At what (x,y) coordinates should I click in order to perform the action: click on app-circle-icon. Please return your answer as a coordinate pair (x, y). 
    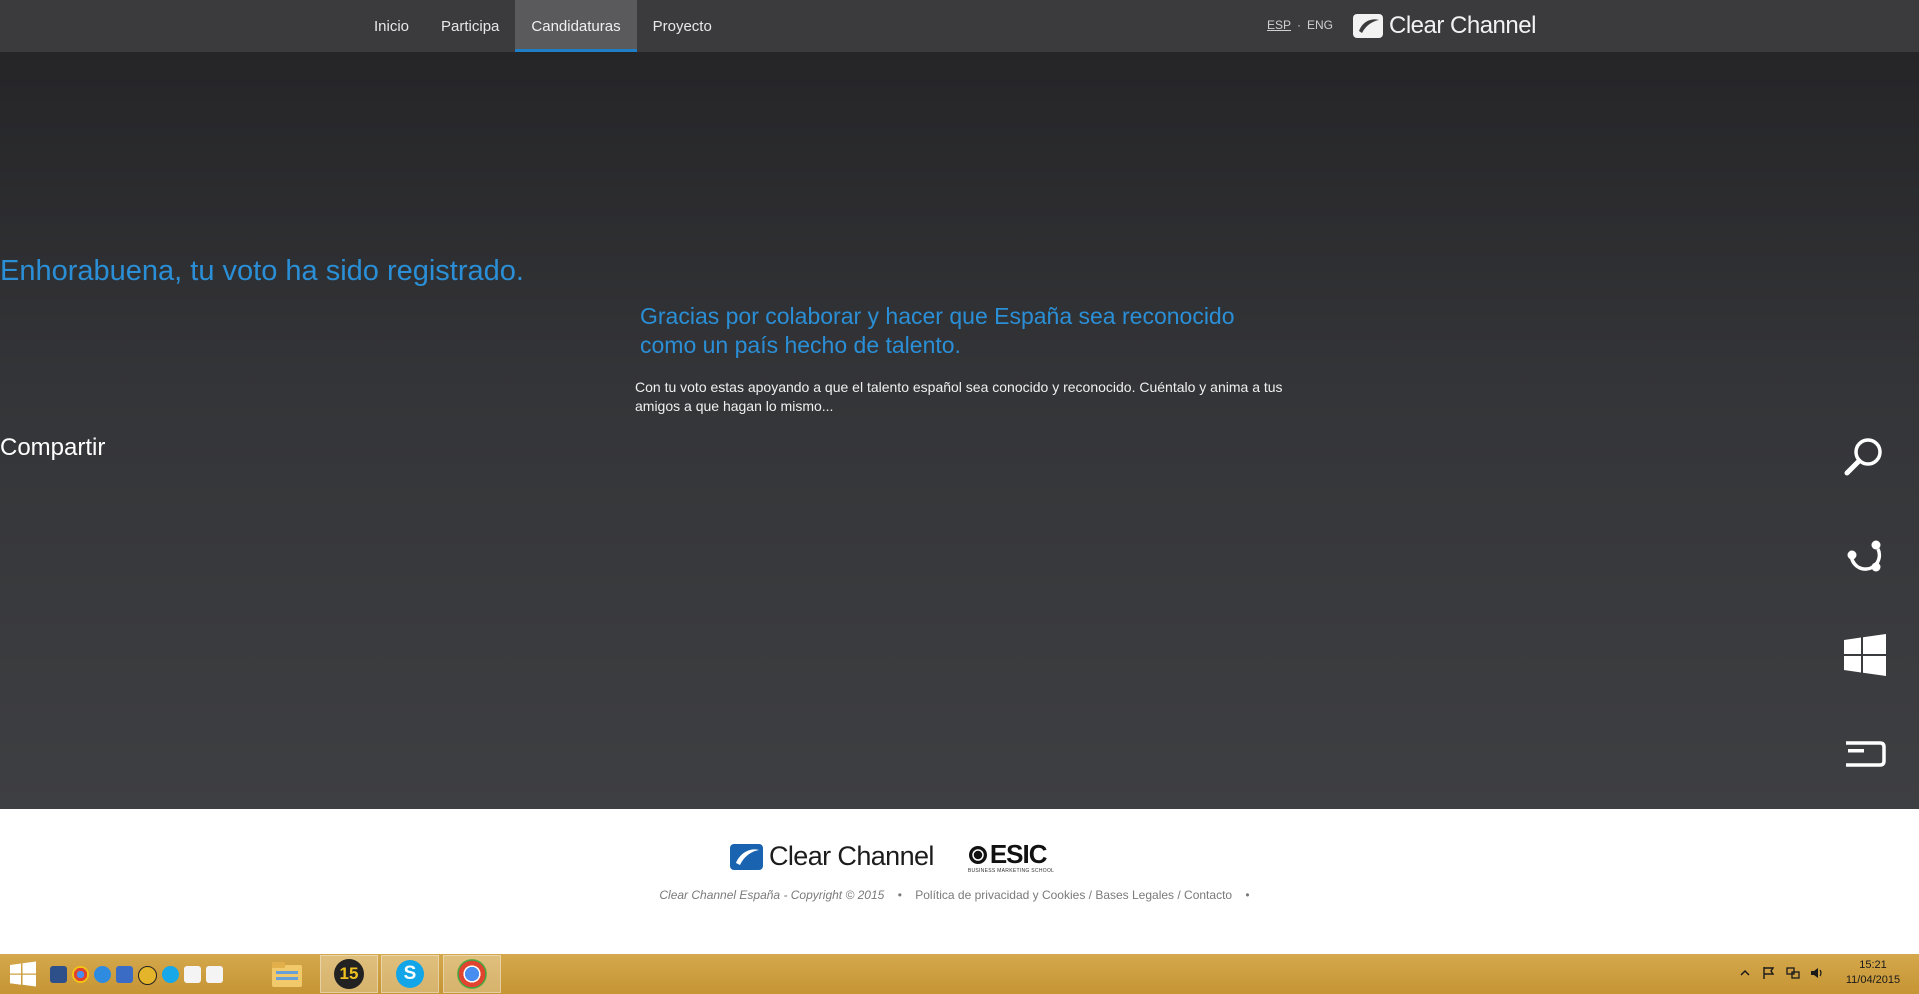
    Looking at the image, I should click on (147, 975).